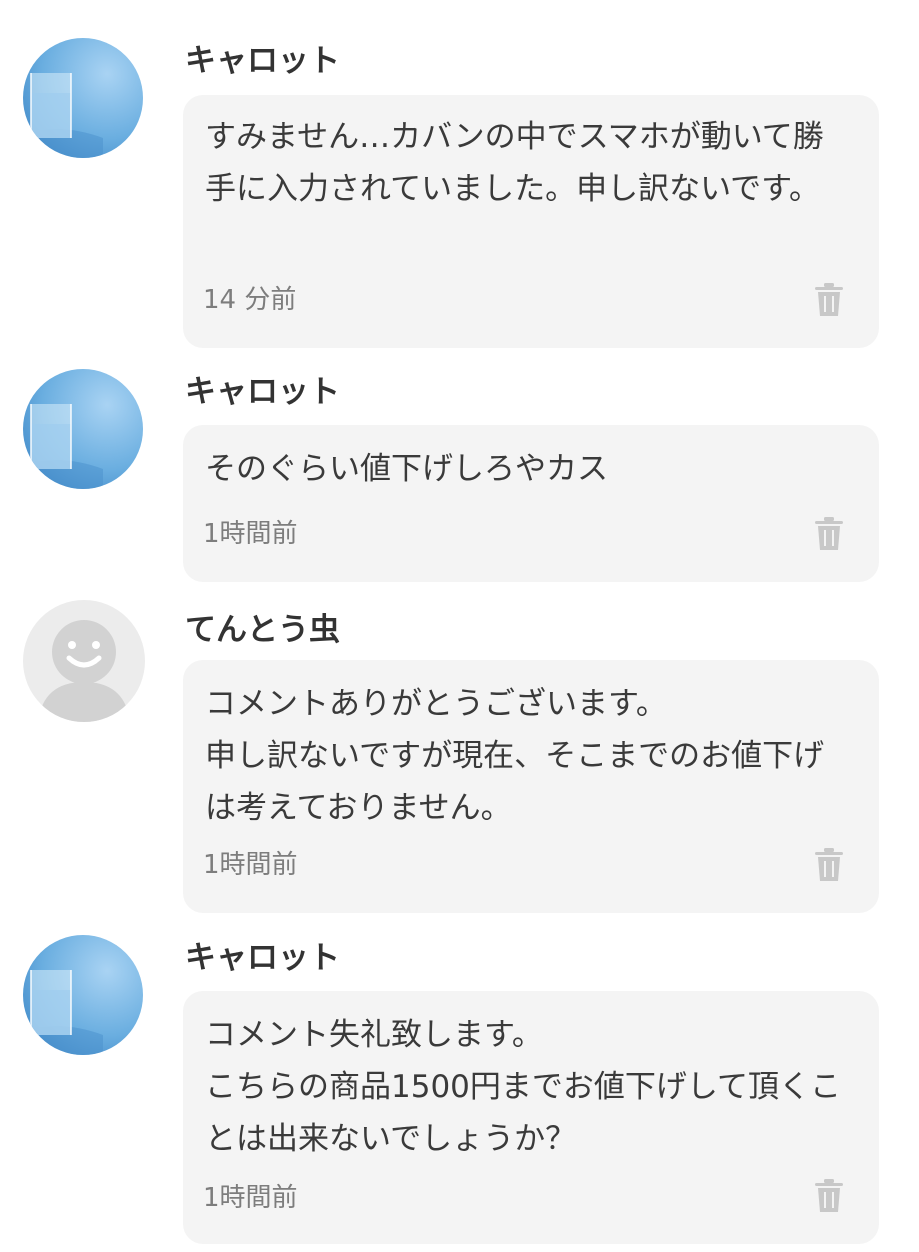 The height and width of the screenshot is (1252, 919). I want to click on username: キャロット, so click(262, 958).